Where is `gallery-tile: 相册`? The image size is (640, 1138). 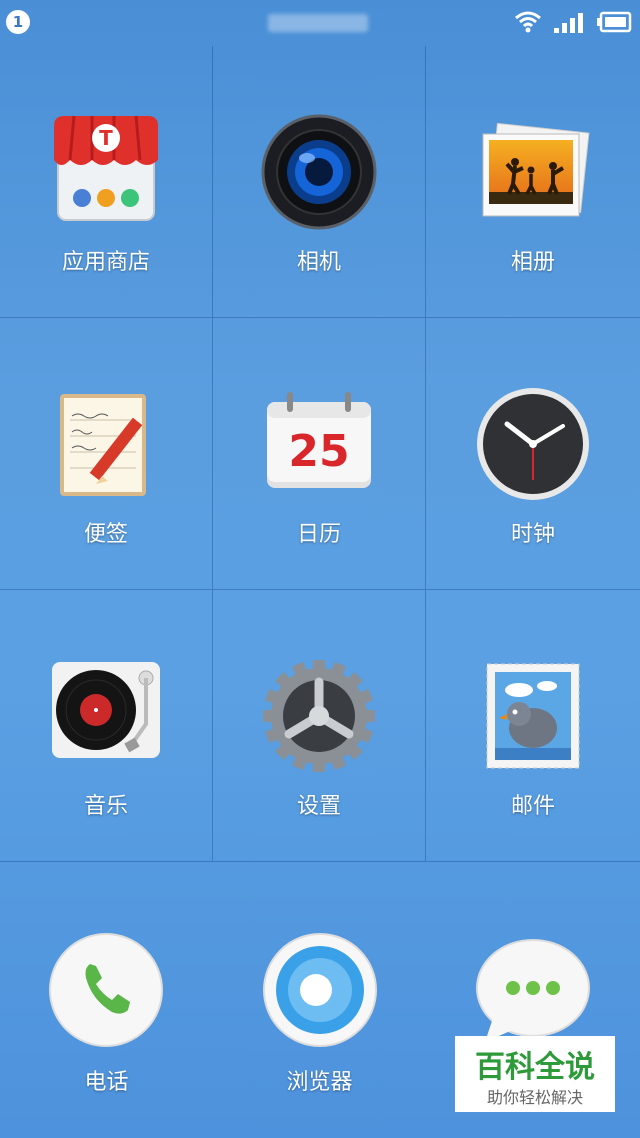 gallery-tile: 相册 is located at coordinates (533, 182).